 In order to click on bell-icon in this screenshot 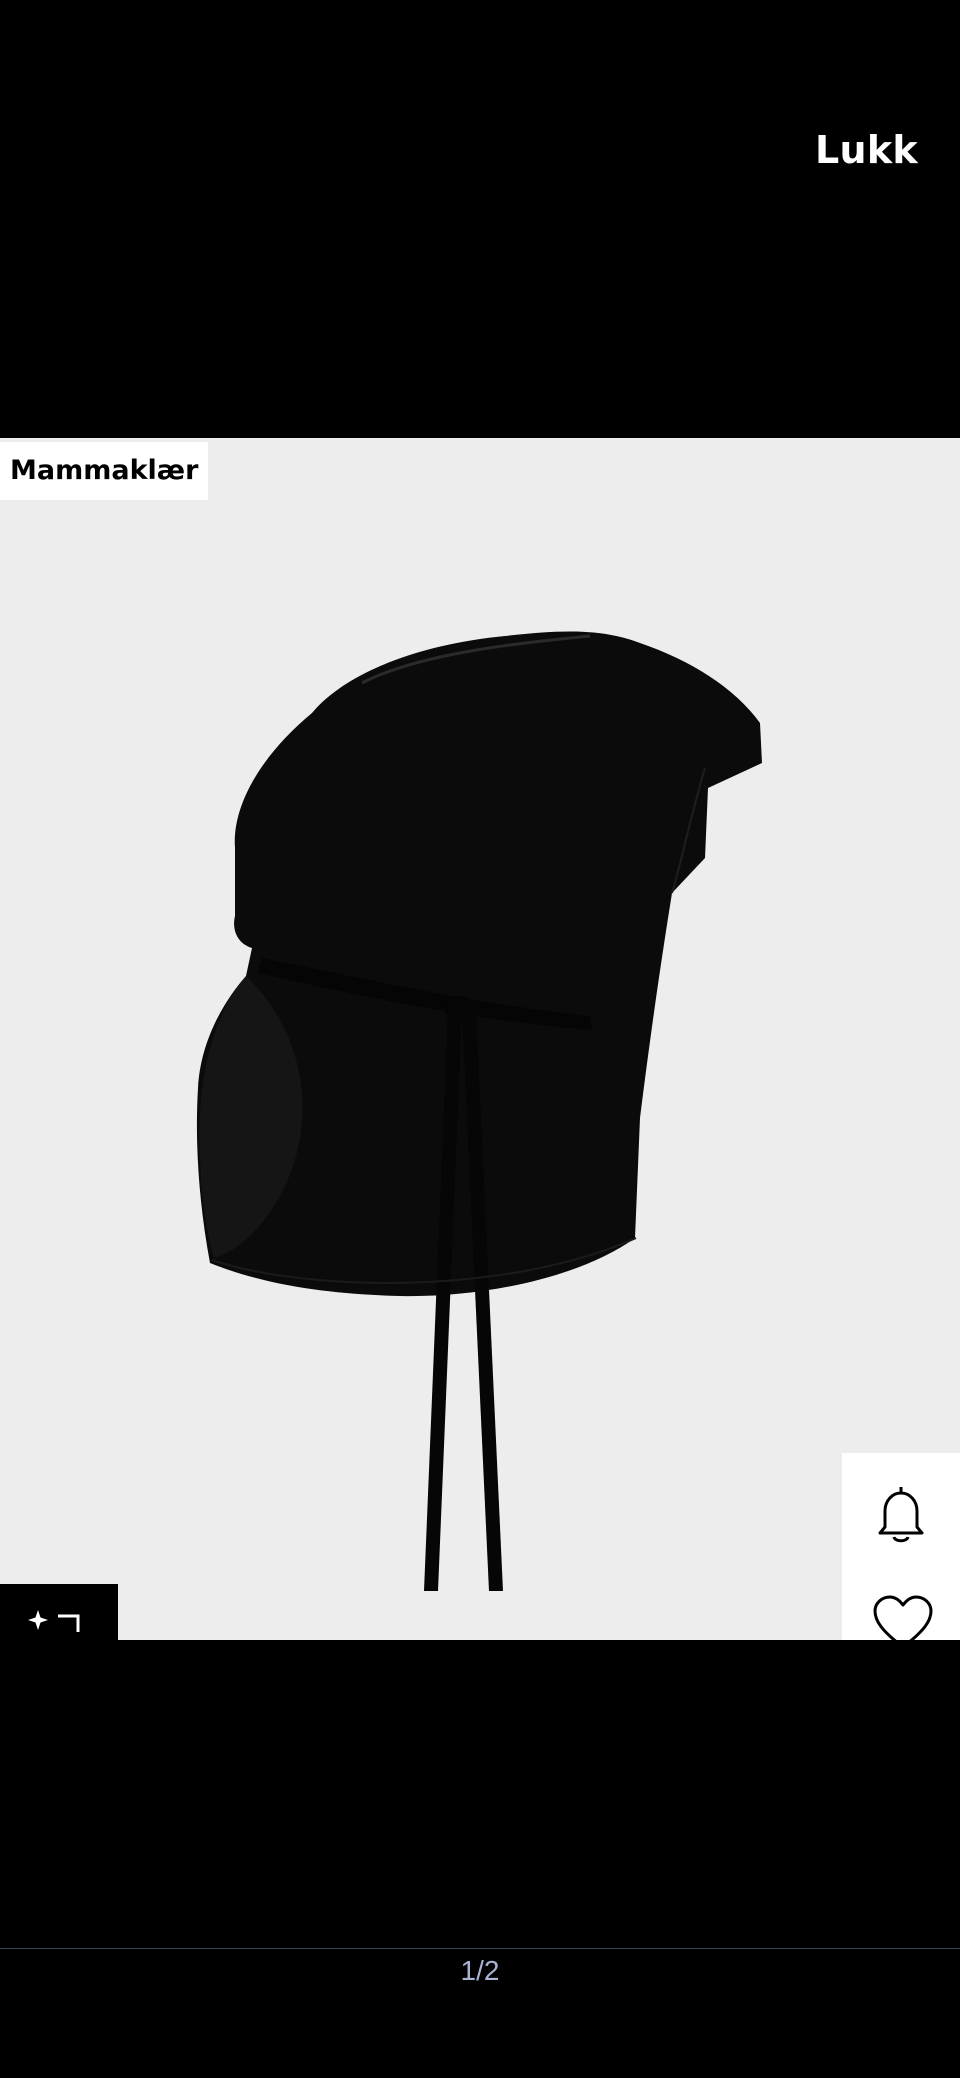, I will do `click(901, 1515)`.